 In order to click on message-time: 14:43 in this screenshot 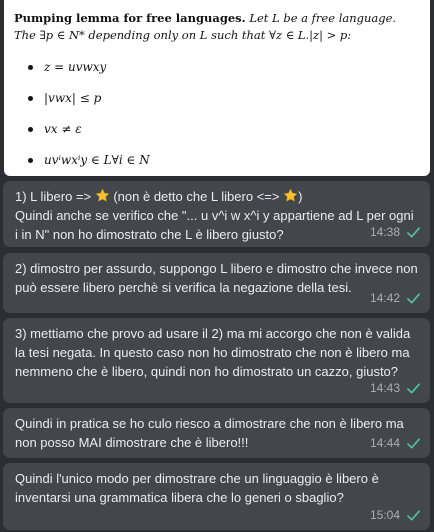, I will do `click(384, 388)`.